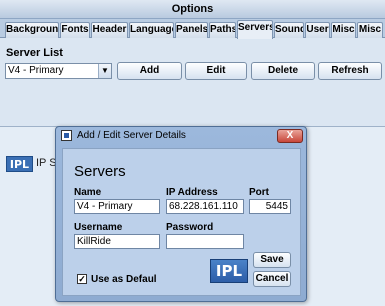  What do you see at coordinates (98, 227) in the screenshot?
I see `username-label: Username` at bounding box center [98, 227].